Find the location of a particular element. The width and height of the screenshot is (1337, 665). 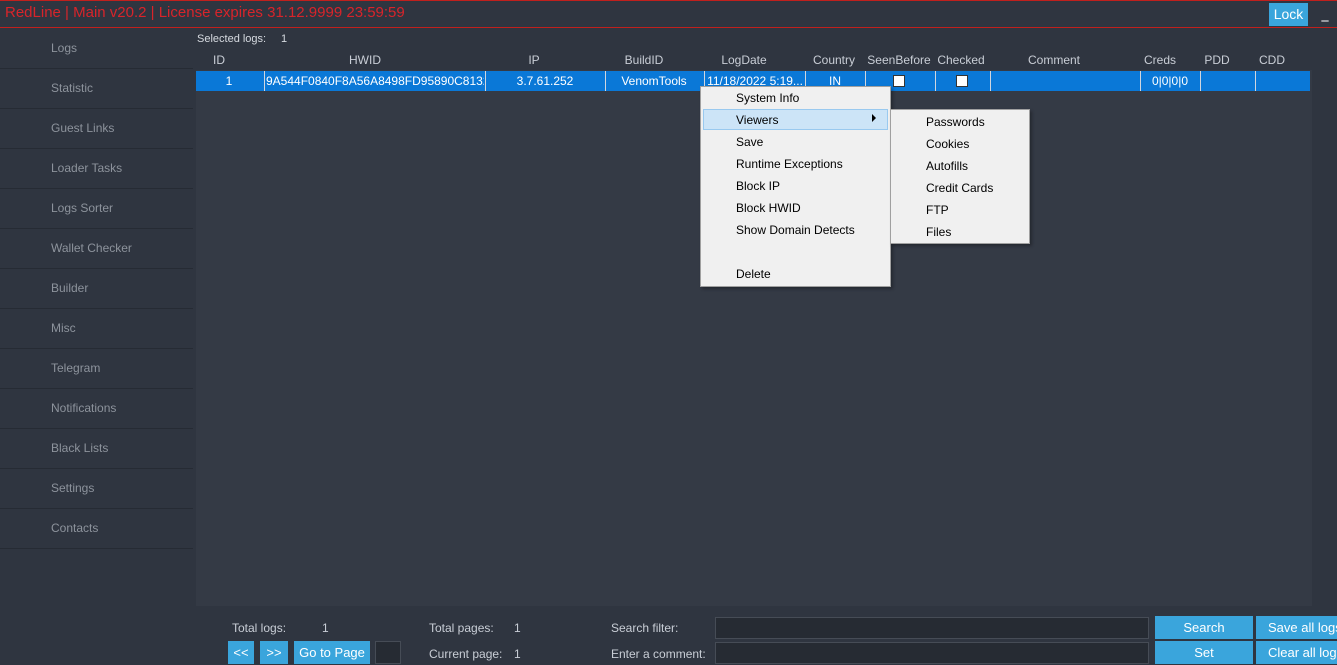

column-header-id: ID is located at coordinates (219, 60).